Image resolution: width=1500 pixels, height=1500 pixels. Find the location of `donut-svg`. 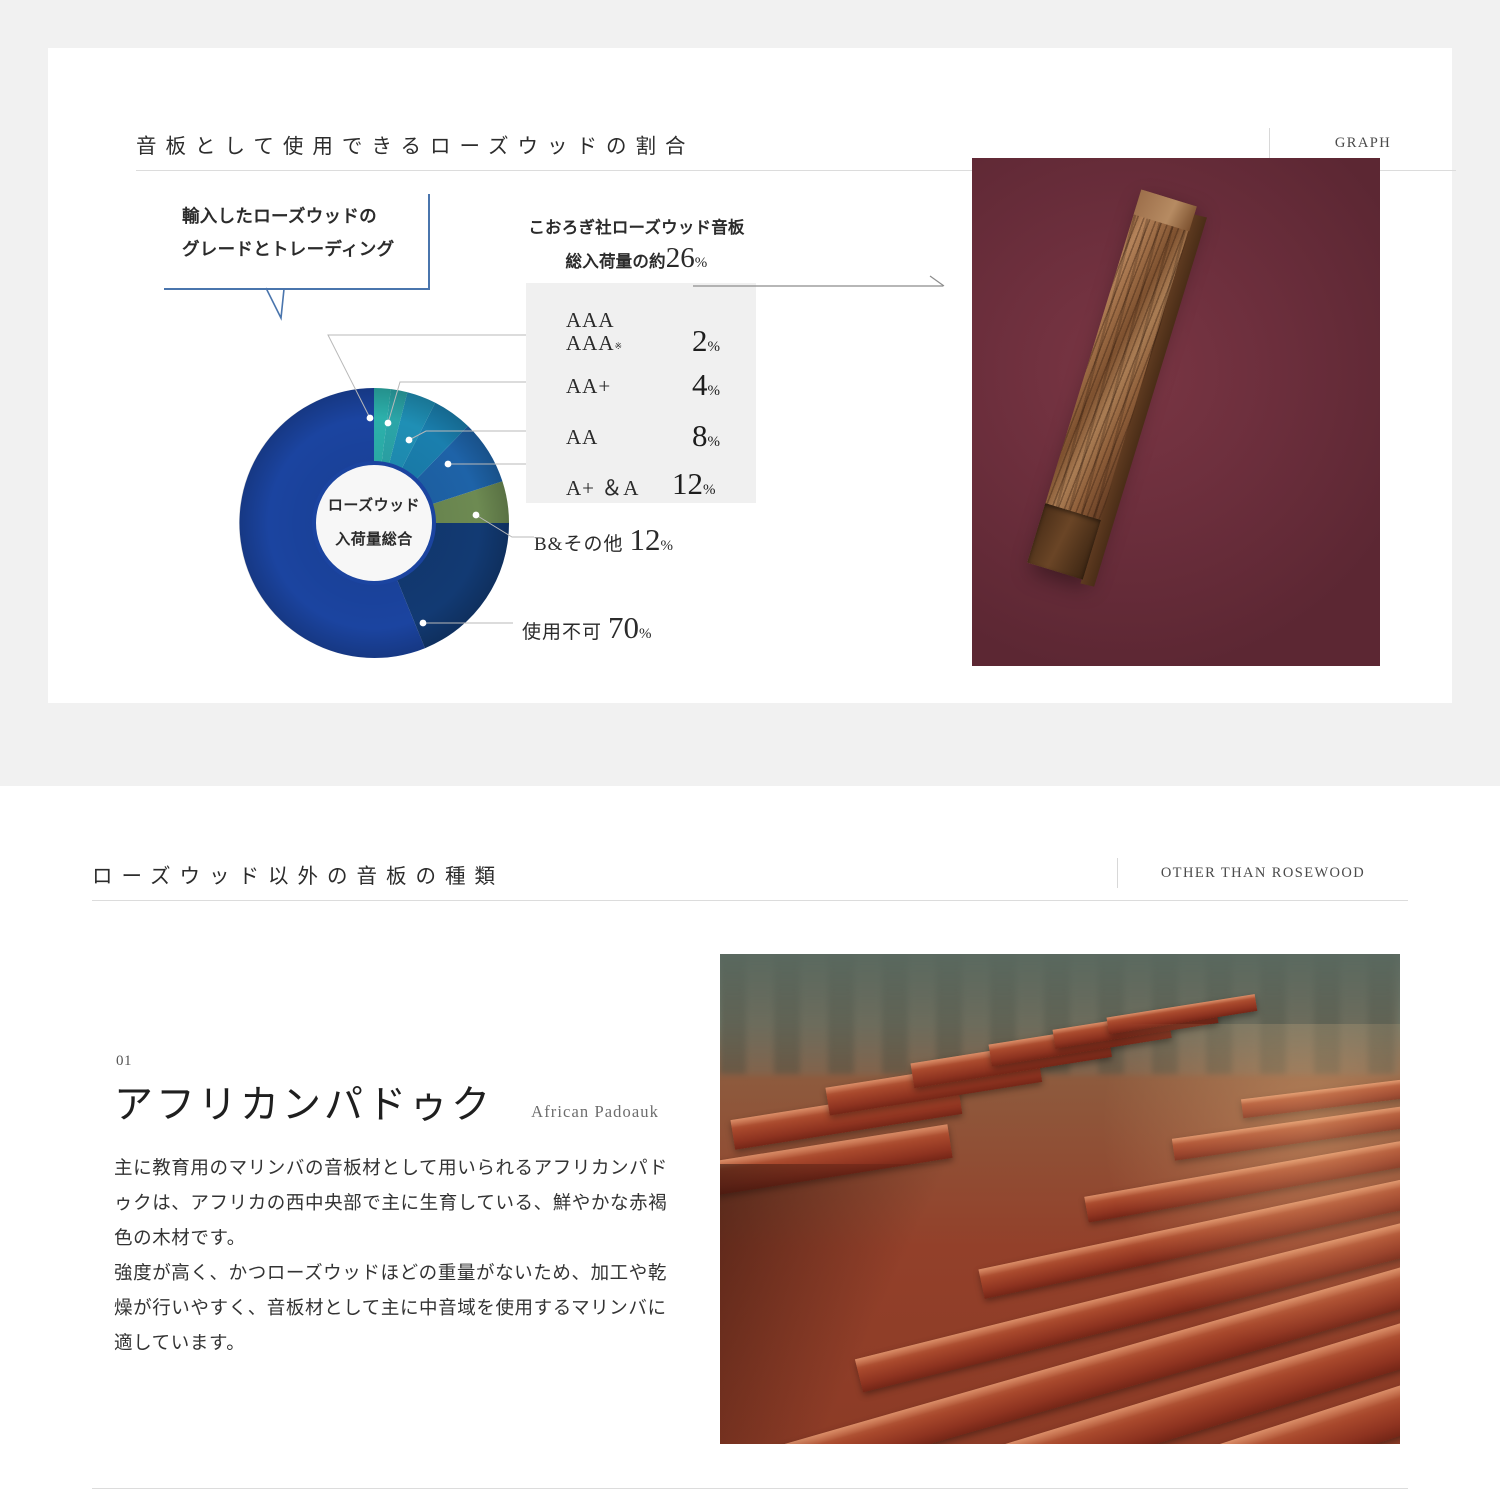

donut-svg is located at coordinates (374, 523).